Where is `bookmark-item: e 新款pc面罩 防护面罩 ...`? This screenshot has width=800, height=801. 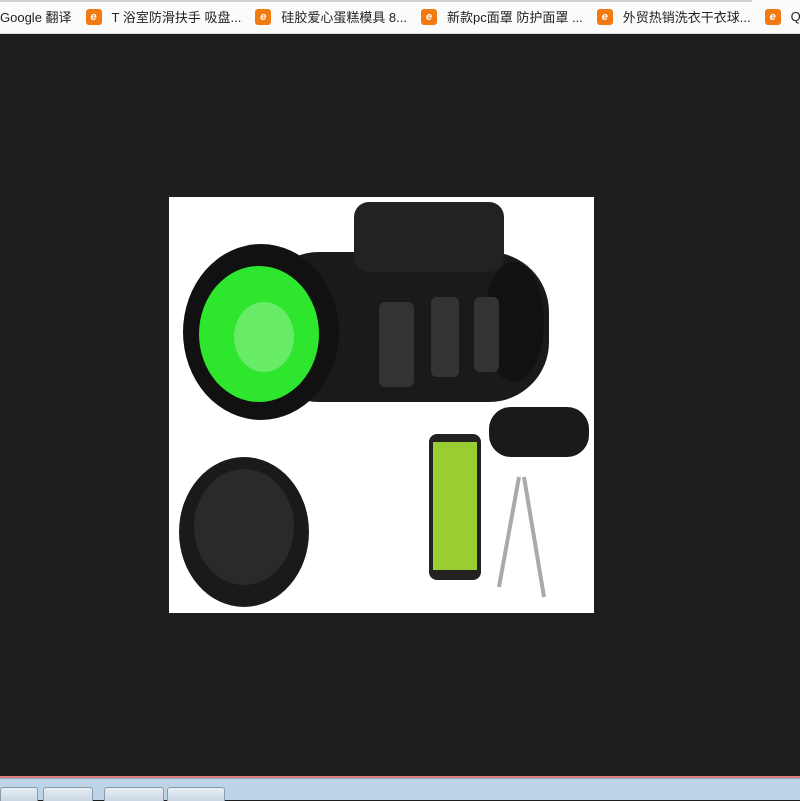
bookmark-item: e 新款pc面罩 防护面罩 ... is located at coordinates (502, 16).